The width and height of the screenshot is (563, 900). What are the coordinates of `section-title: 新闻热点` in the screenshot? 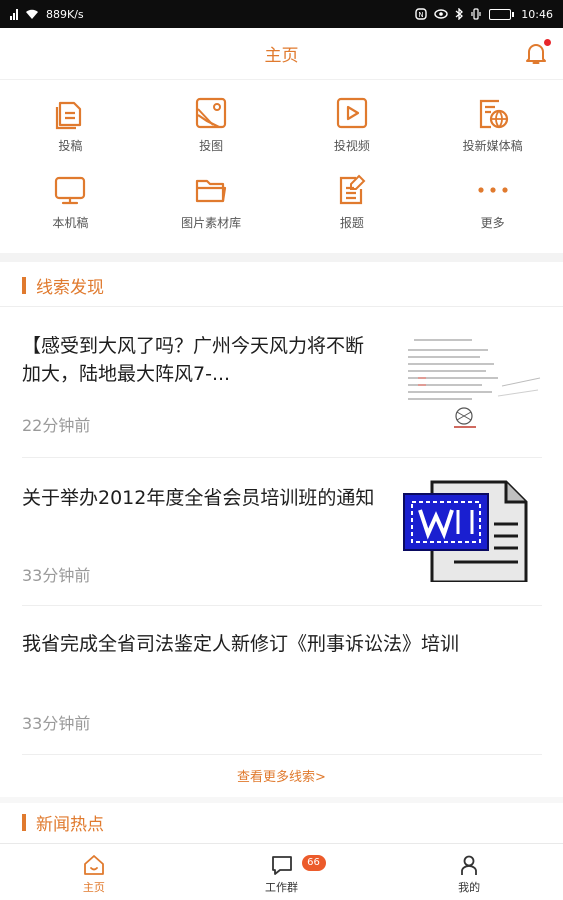 It's located at (70, 824).